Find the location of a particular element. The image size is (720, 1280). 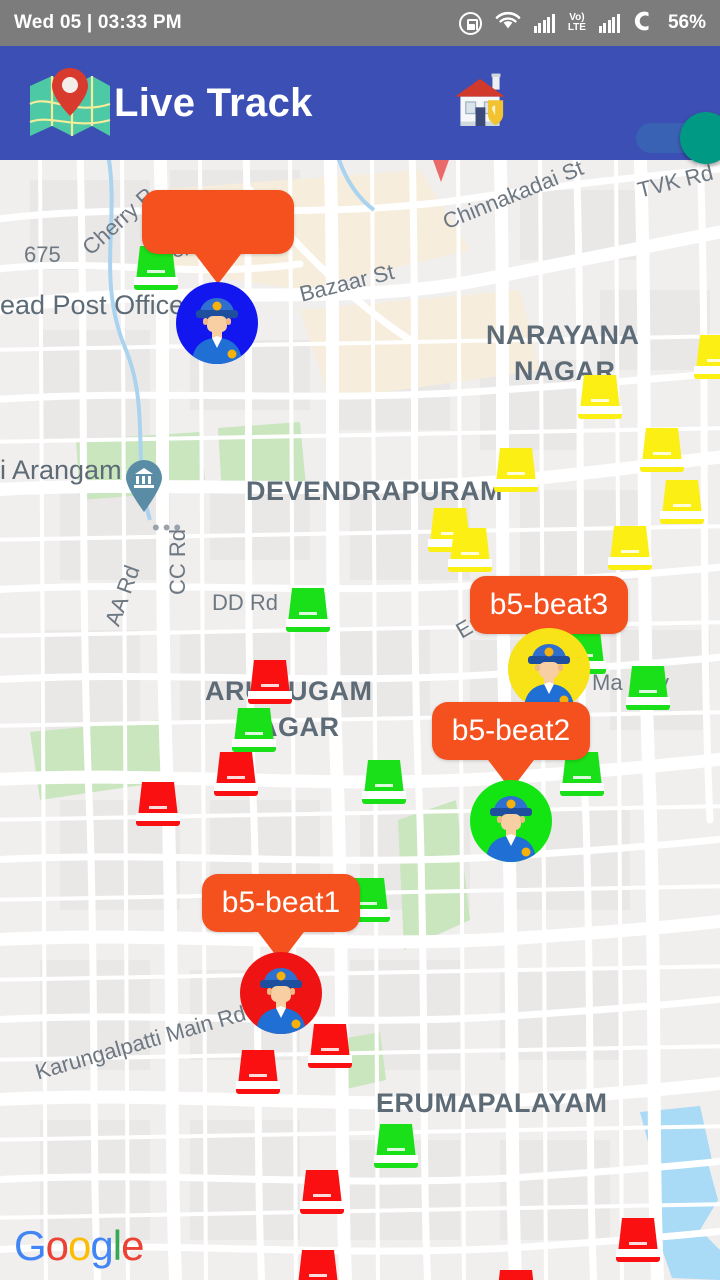

toggle-thumb is located at coordinates (700, 138).